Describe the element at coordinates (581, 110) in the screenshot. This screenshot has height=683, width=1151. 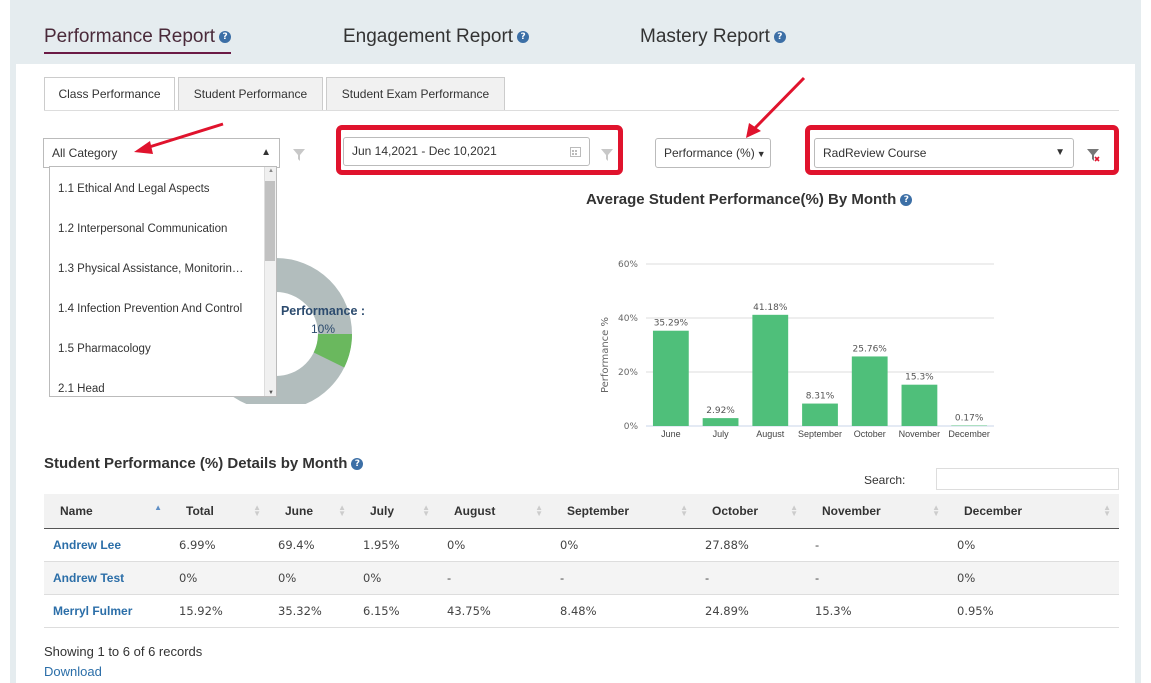
I see `tab-divider` at that location.